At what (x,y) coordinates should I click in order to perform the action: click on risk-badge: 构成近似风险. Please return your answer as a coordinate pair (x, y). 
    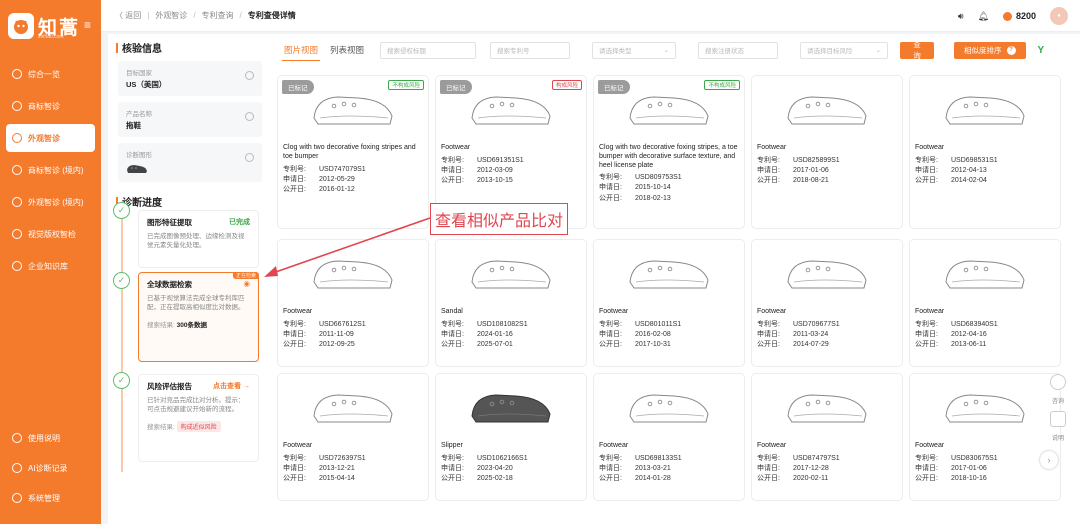
    Looking at the image, I should click on (198, 426).